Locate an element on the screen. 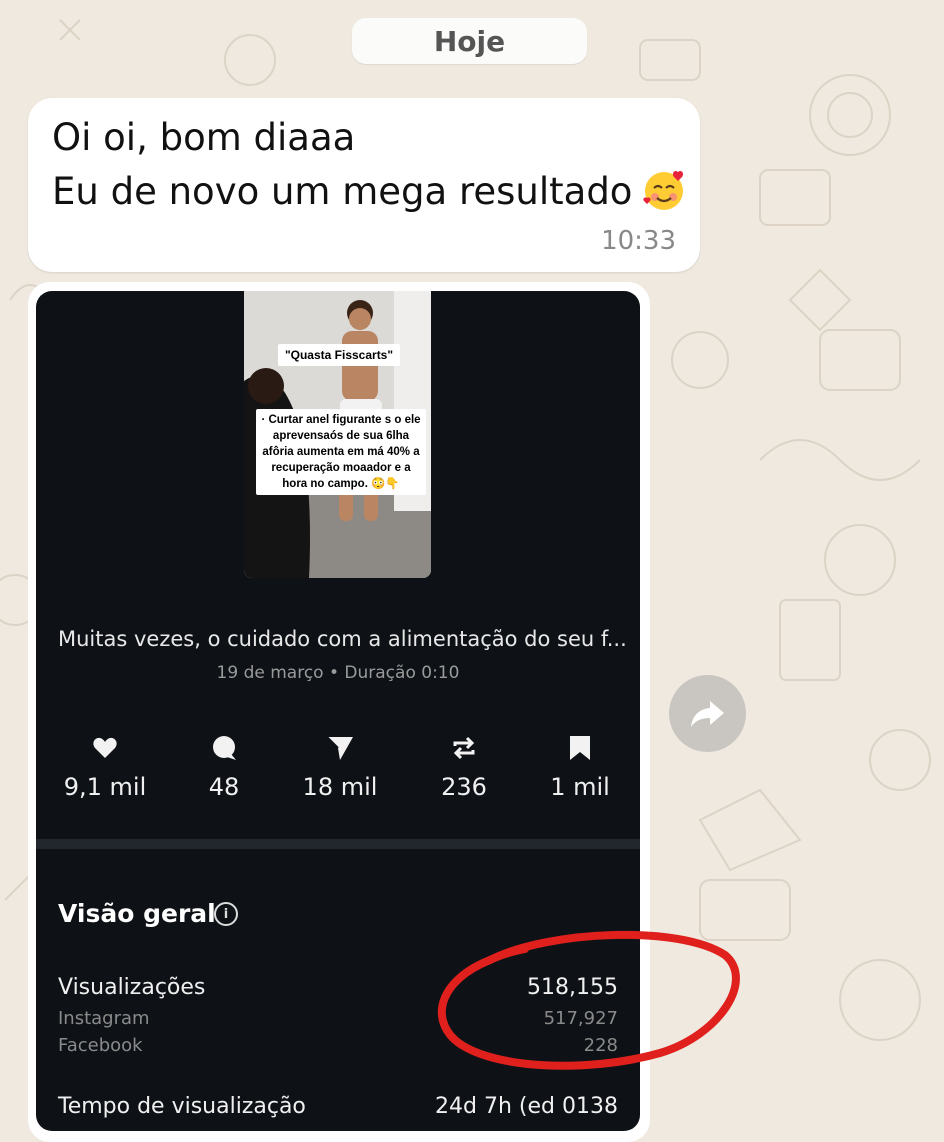 The width and height of the screenshot is (944, 1142). message-line-2: Eu de novo um mega resultado is located at coordinates (369, 190).